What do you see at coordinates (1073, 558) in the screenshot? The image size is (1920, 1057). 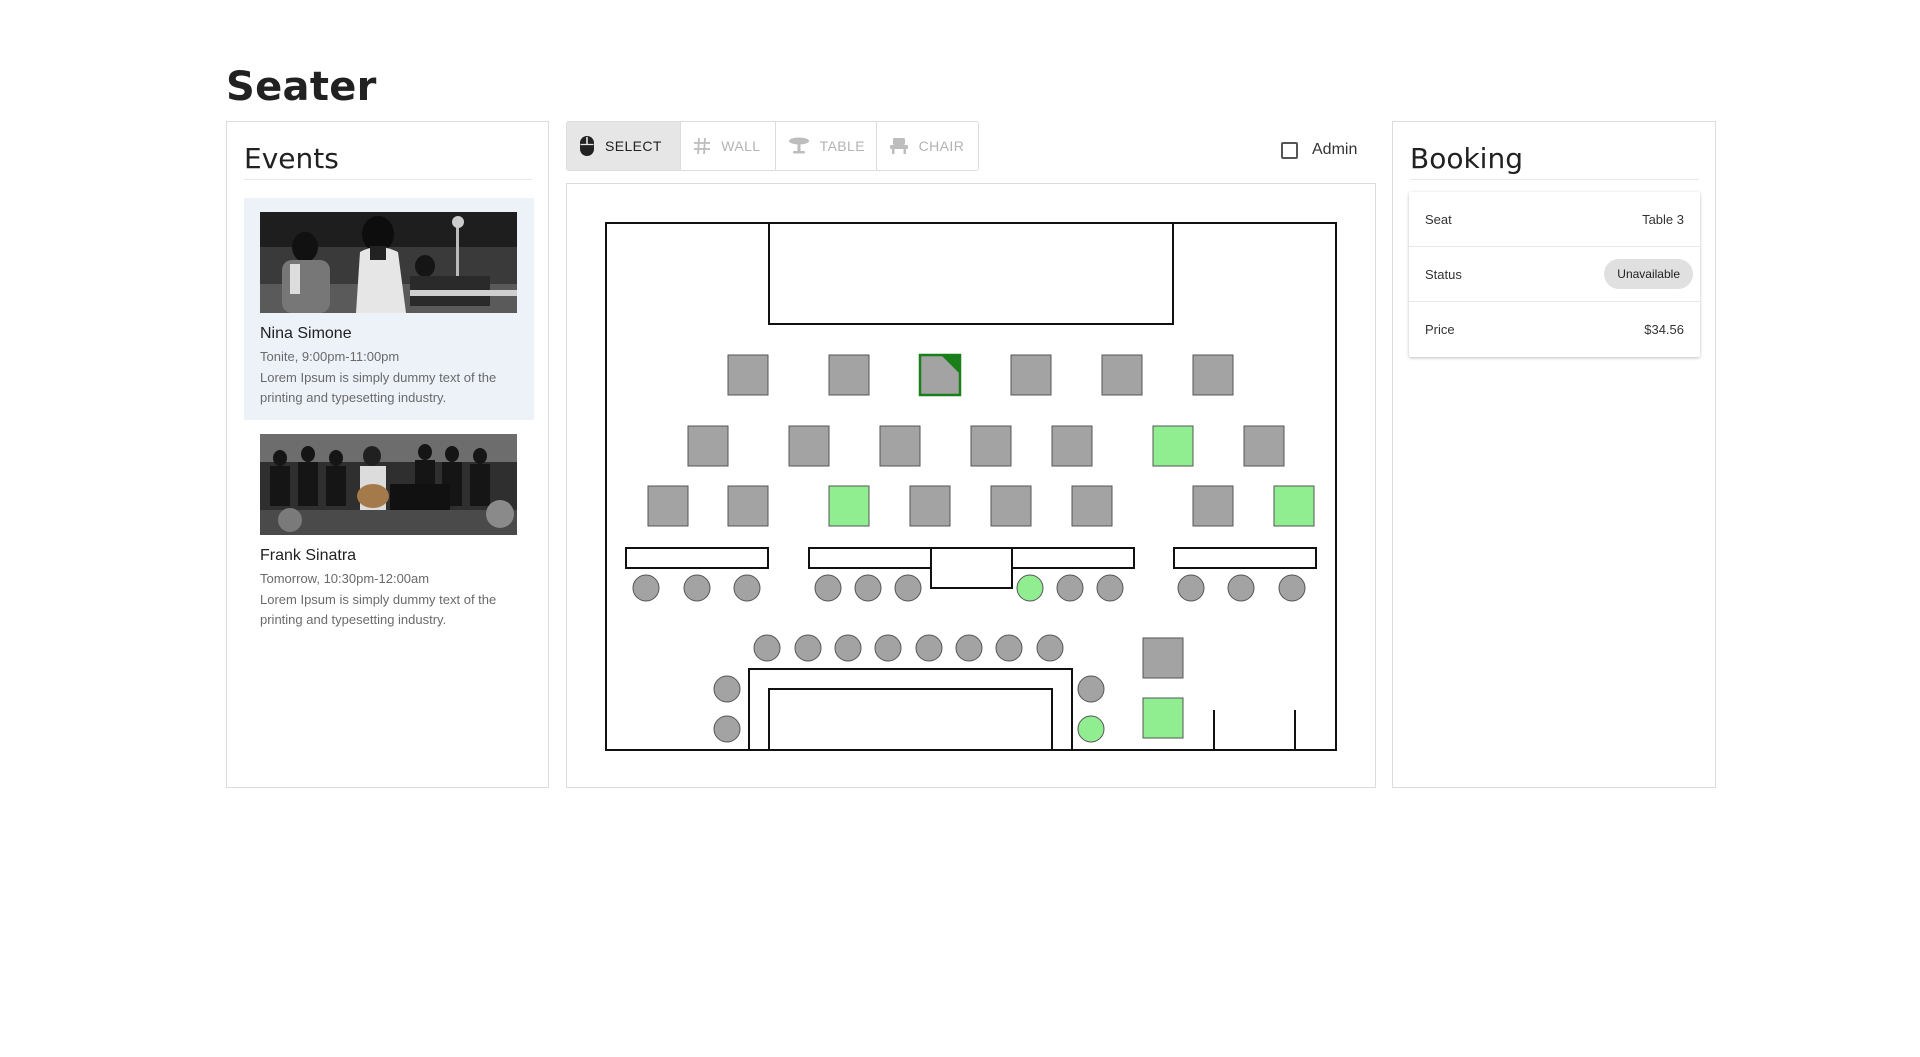 I see `counter-middle-right` at bounding box center [1073, 558].